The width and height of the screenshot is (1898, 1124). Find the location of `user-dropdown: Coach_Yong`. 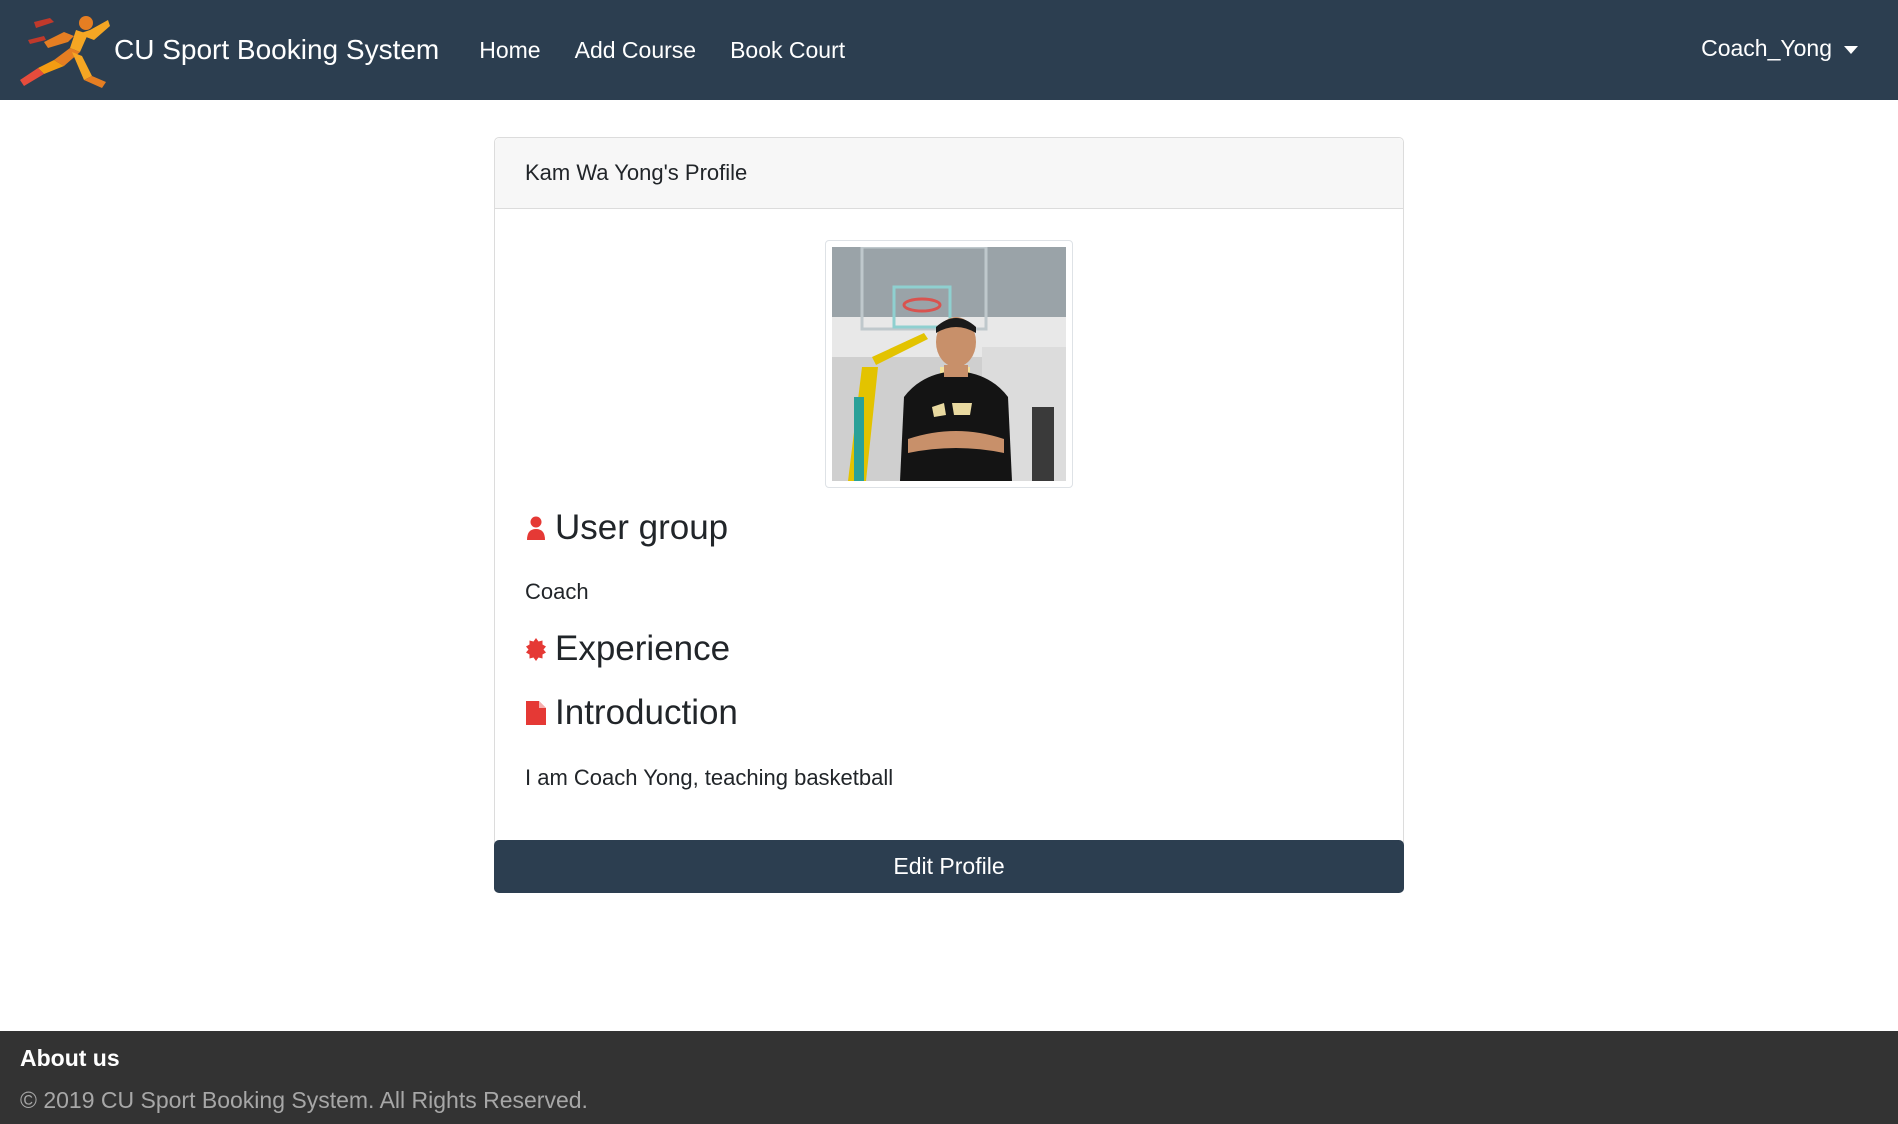

user-dropdown: Coach_Yong is located at coordinates (1779, 48).